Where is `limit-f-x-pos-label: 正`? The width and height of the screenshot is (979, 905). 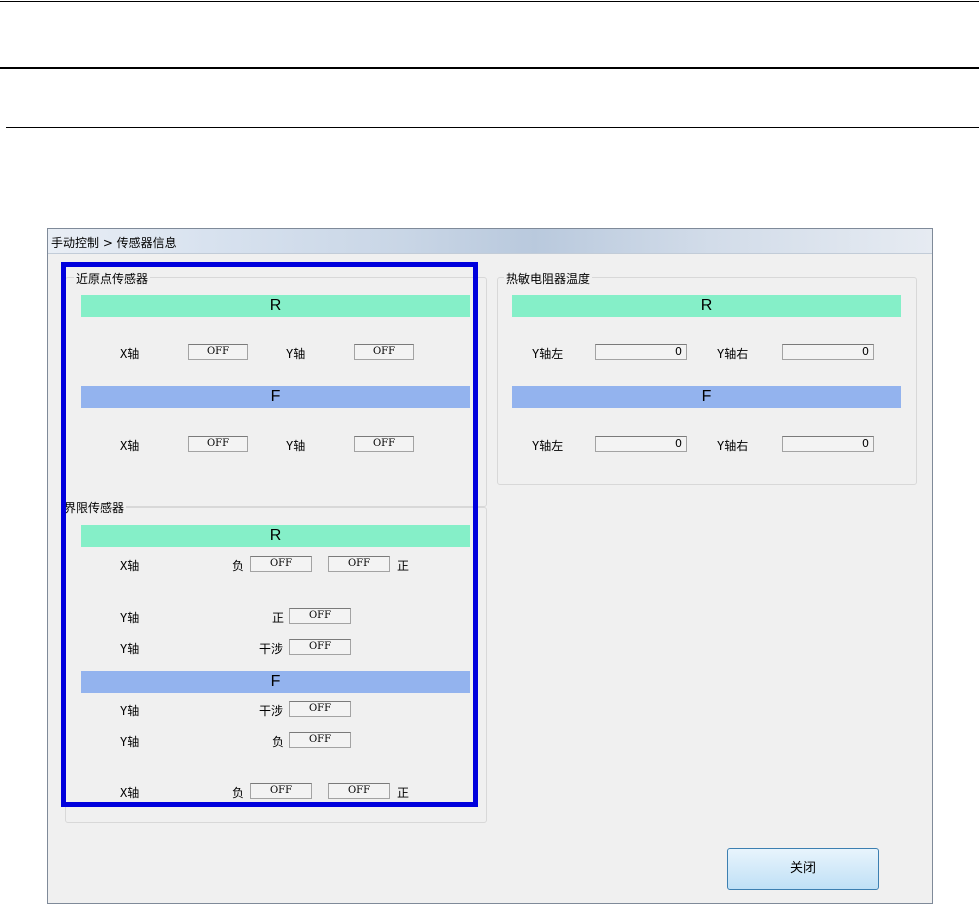 limit-f-x-pos-label: 正 is located at coordinates (403, 793).